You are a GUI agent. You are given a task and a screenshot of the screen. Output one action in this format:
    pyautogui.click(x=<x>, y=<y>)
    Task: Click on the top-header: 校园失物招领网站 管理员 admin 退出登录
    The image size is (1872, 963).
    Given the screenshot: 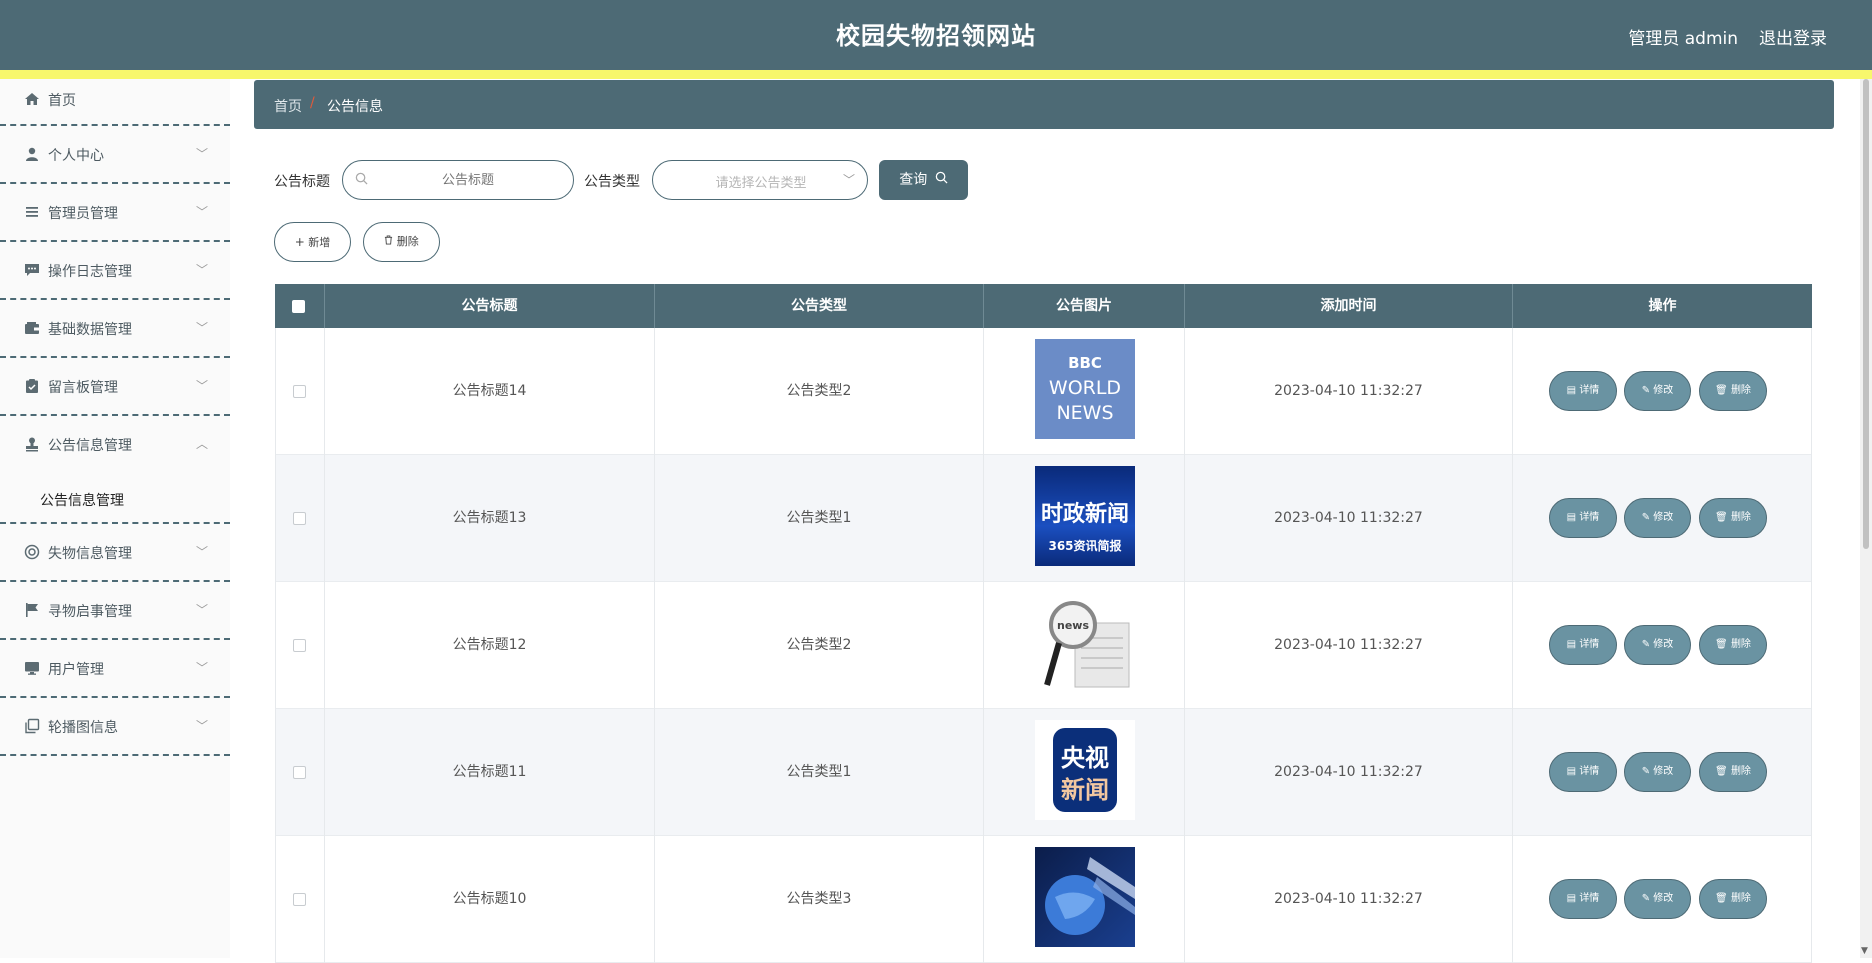 What is the action you would take?
    pyautogui.click(x=936, y=35)
    